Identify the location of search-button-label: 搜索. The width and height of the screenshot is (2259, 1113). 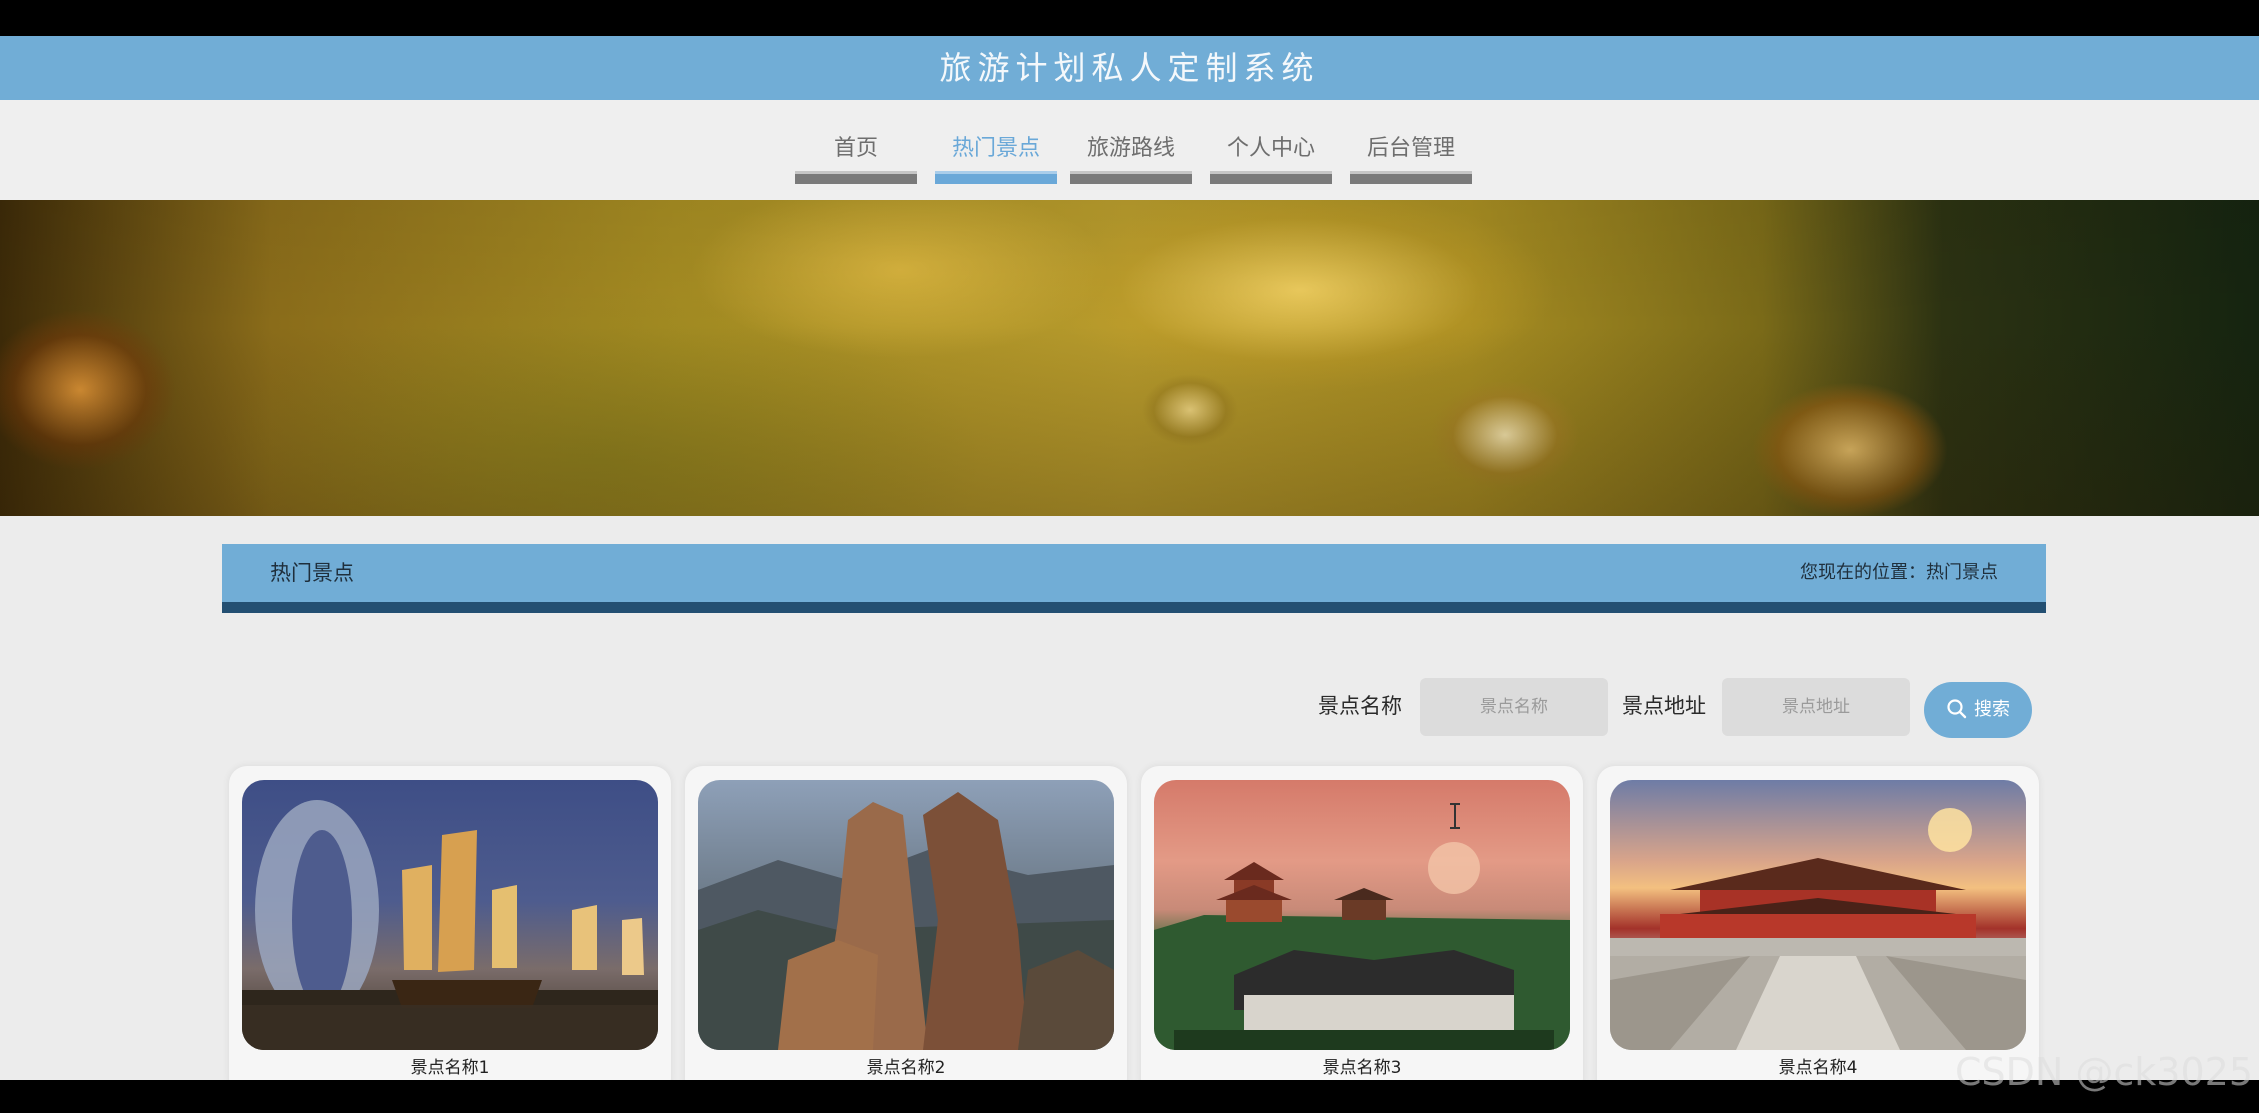
(1992, 709).